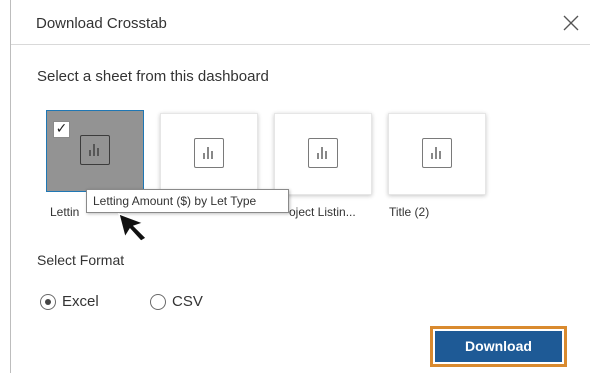 The image size is (590, 373). I want to click on download-button-highlight: Download, so click(498, 346).